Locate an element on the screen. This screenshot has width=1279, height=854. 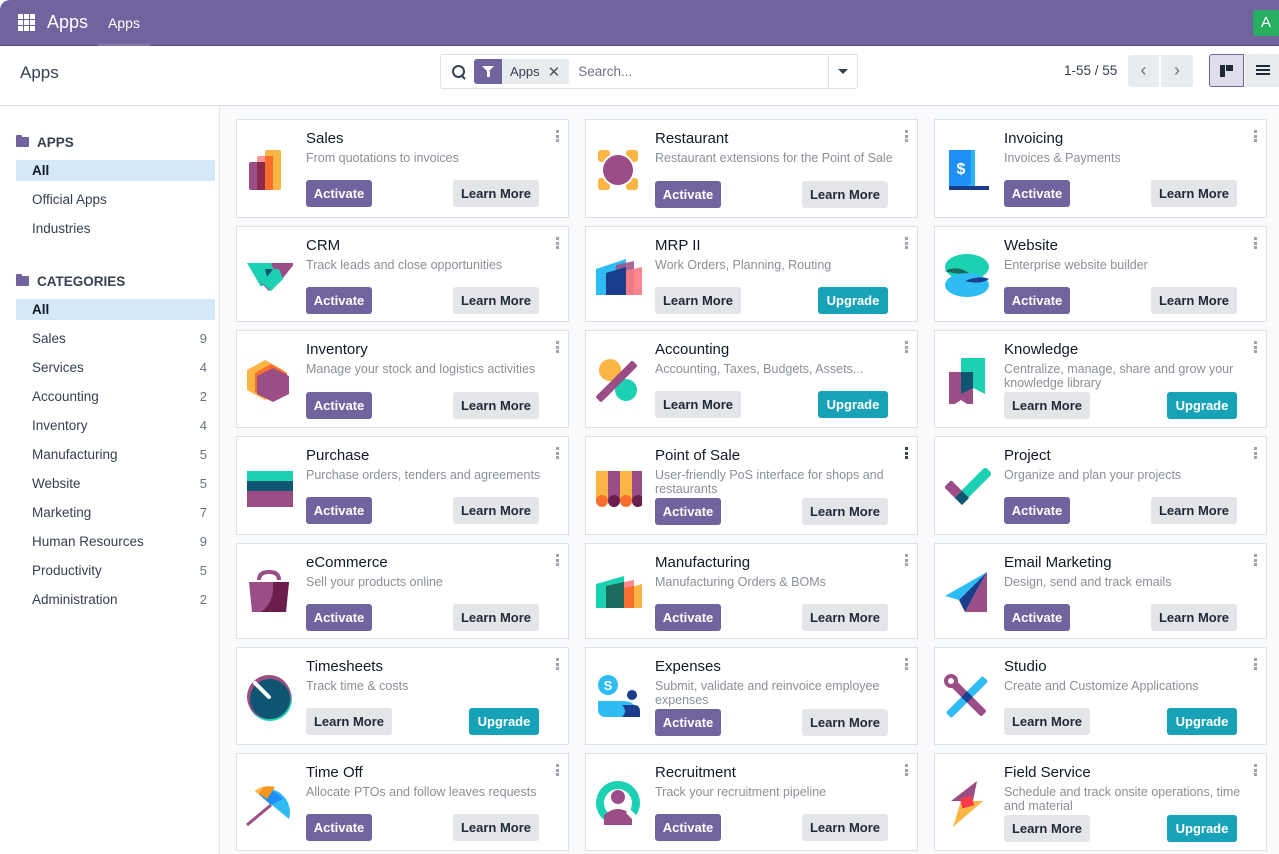
sidebar-item-industries: Industries is located at coordinates (115, 228).